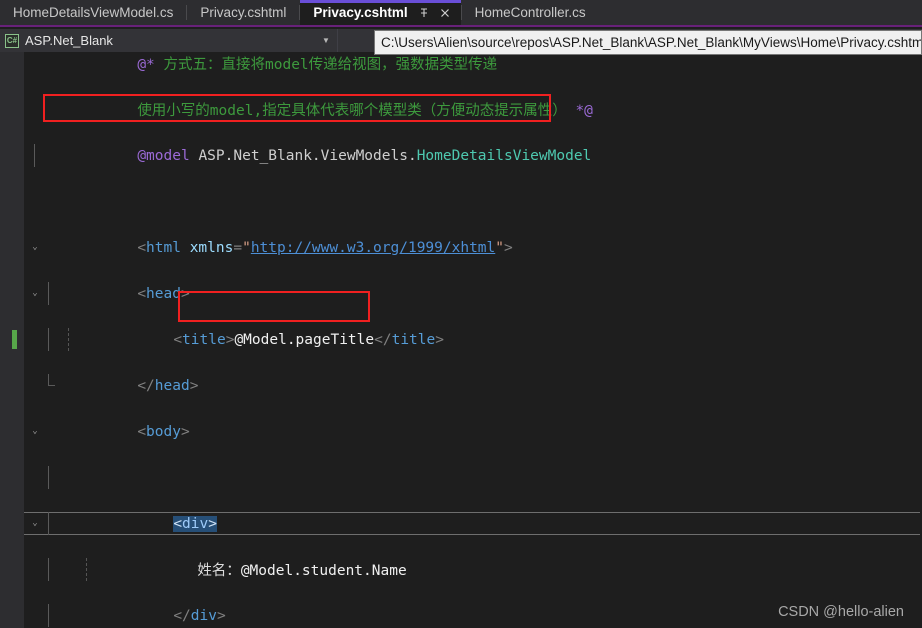 This screenshot has height=628, width=922. I want to click on xmlns-url: http://www.w3.org/1999/xhtml, so click(373, 248).